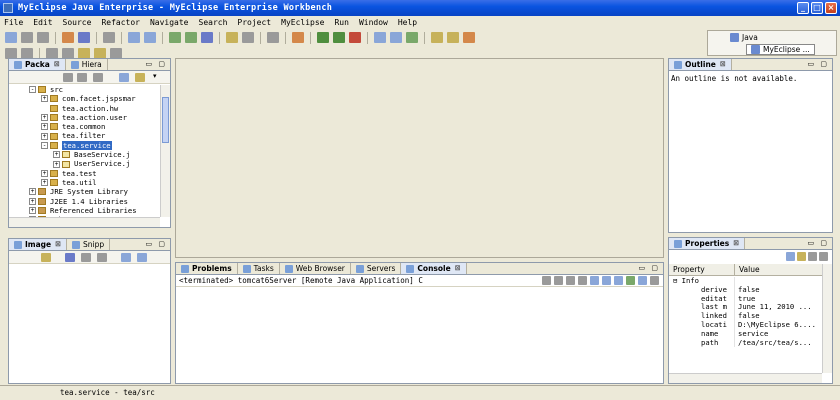 The width and height of the screenshot is (840, 400). I want to click on scroll-lock-icon, so click(594, 280).